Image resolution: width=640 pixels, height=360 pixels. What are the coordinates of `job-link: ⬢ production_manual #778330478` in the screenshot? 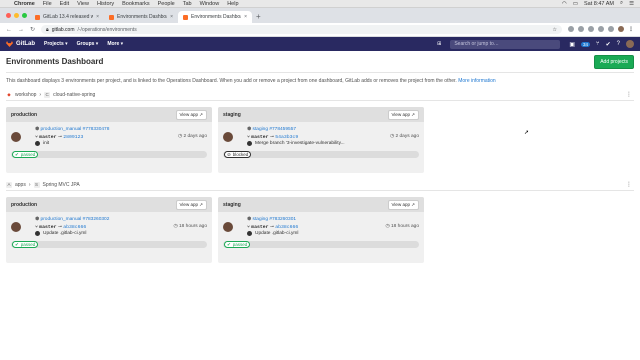 It's located at (72, 129).